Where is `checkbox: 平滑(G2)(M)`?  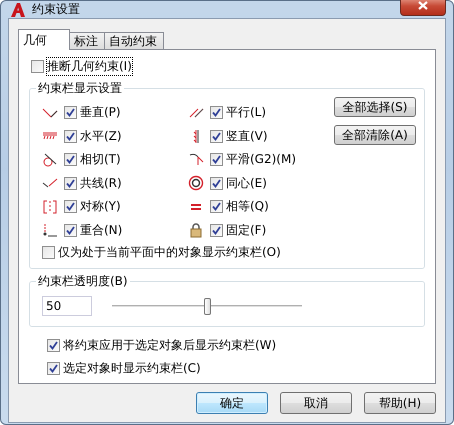
checkbox: 平滑(G2)(M) is located at coordinates (253, 159).